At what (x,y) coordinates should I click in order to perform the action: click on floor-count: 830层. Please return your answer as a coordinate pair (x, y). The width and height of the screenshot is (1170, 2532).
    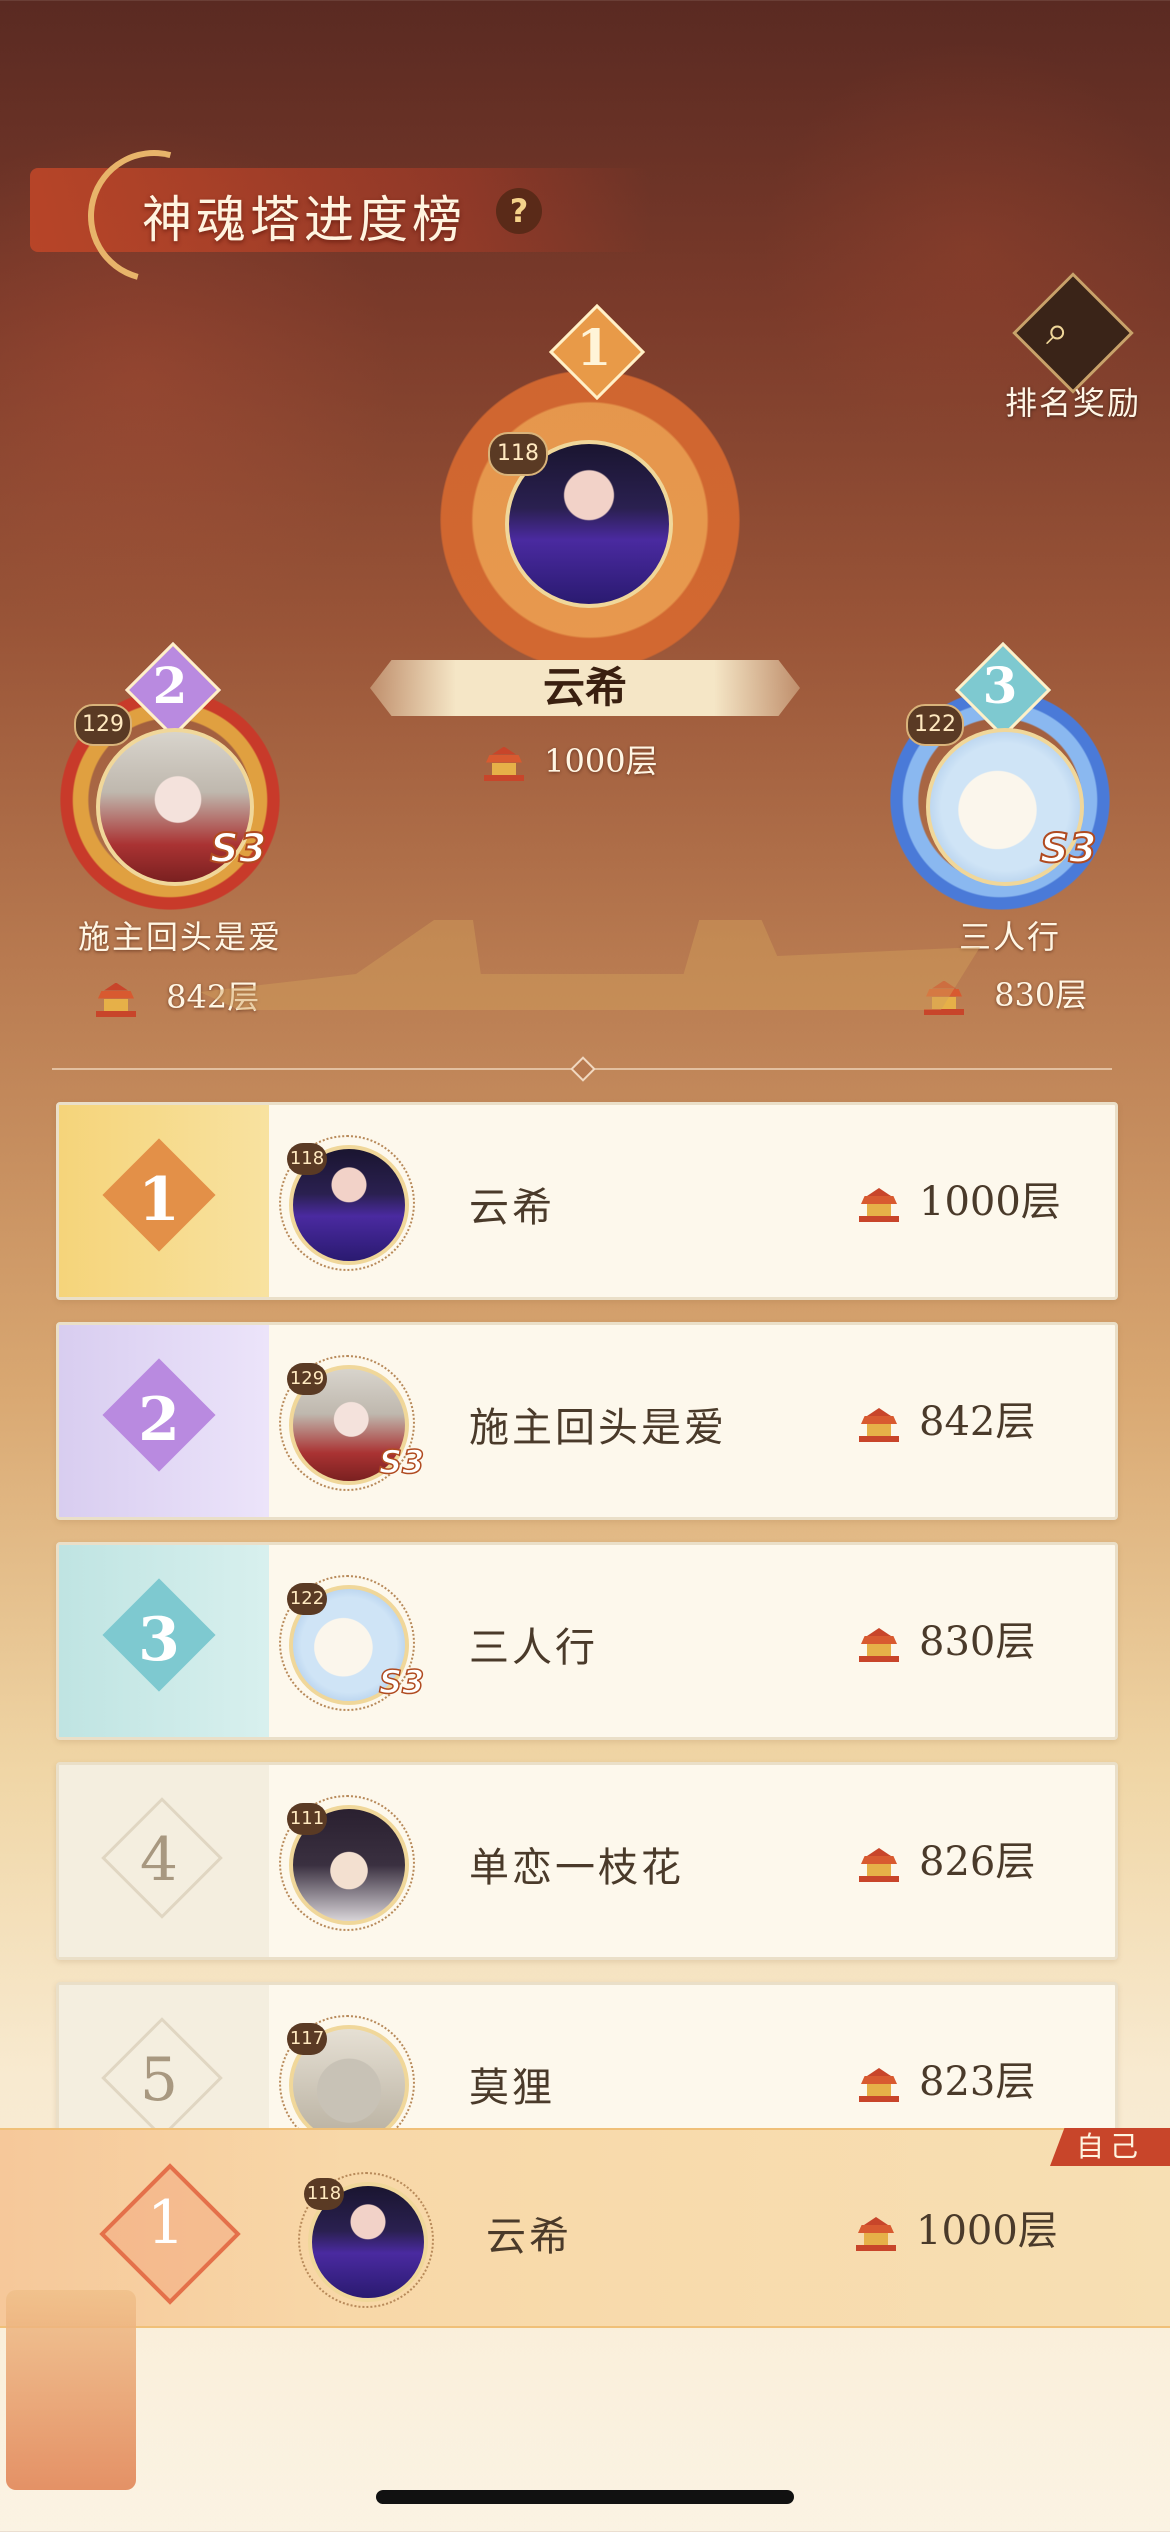
    Looking at the image, I should click on (947, 1638).